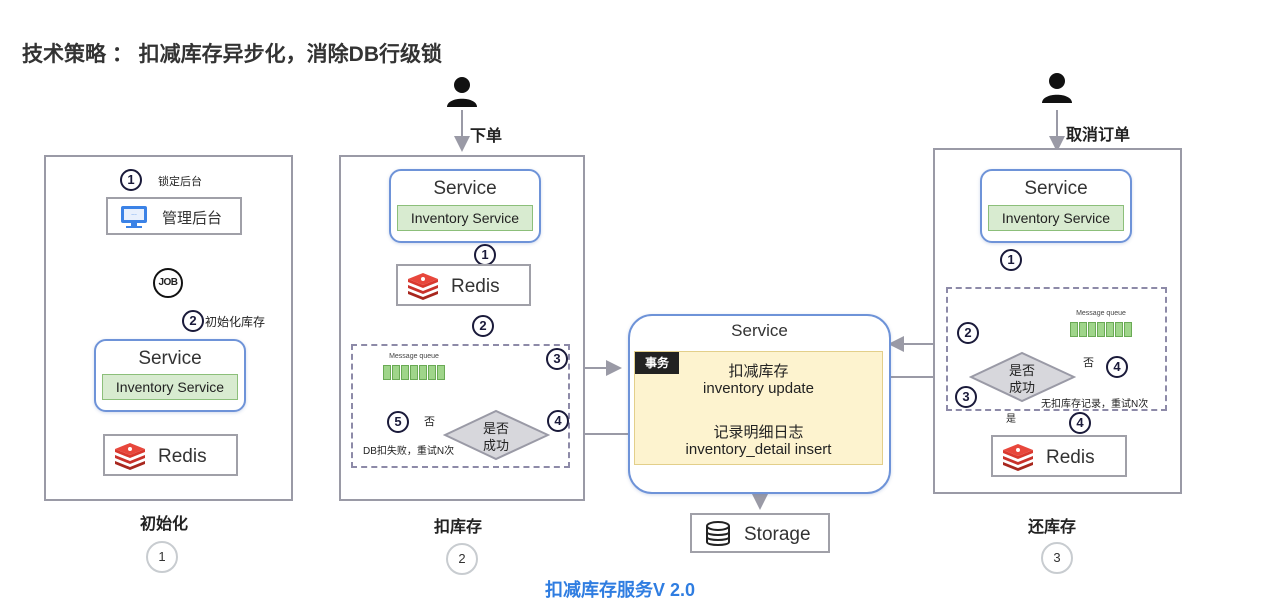  What do you see at coordinates (1052, 527) in the screenshot?
I see `panel-caption: 还库存` at bounding box center [1052, 527].